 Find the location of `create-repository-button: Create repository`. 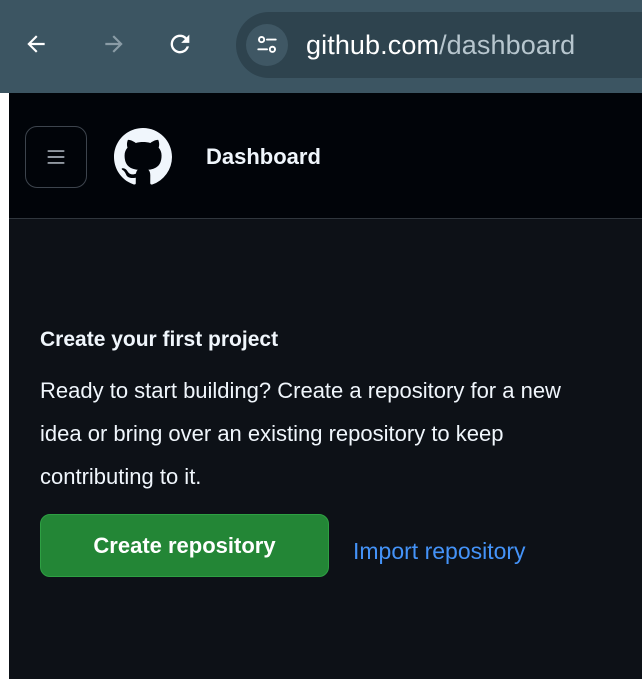

create-repository-button: Create repository is located at coordinates (184, 545).